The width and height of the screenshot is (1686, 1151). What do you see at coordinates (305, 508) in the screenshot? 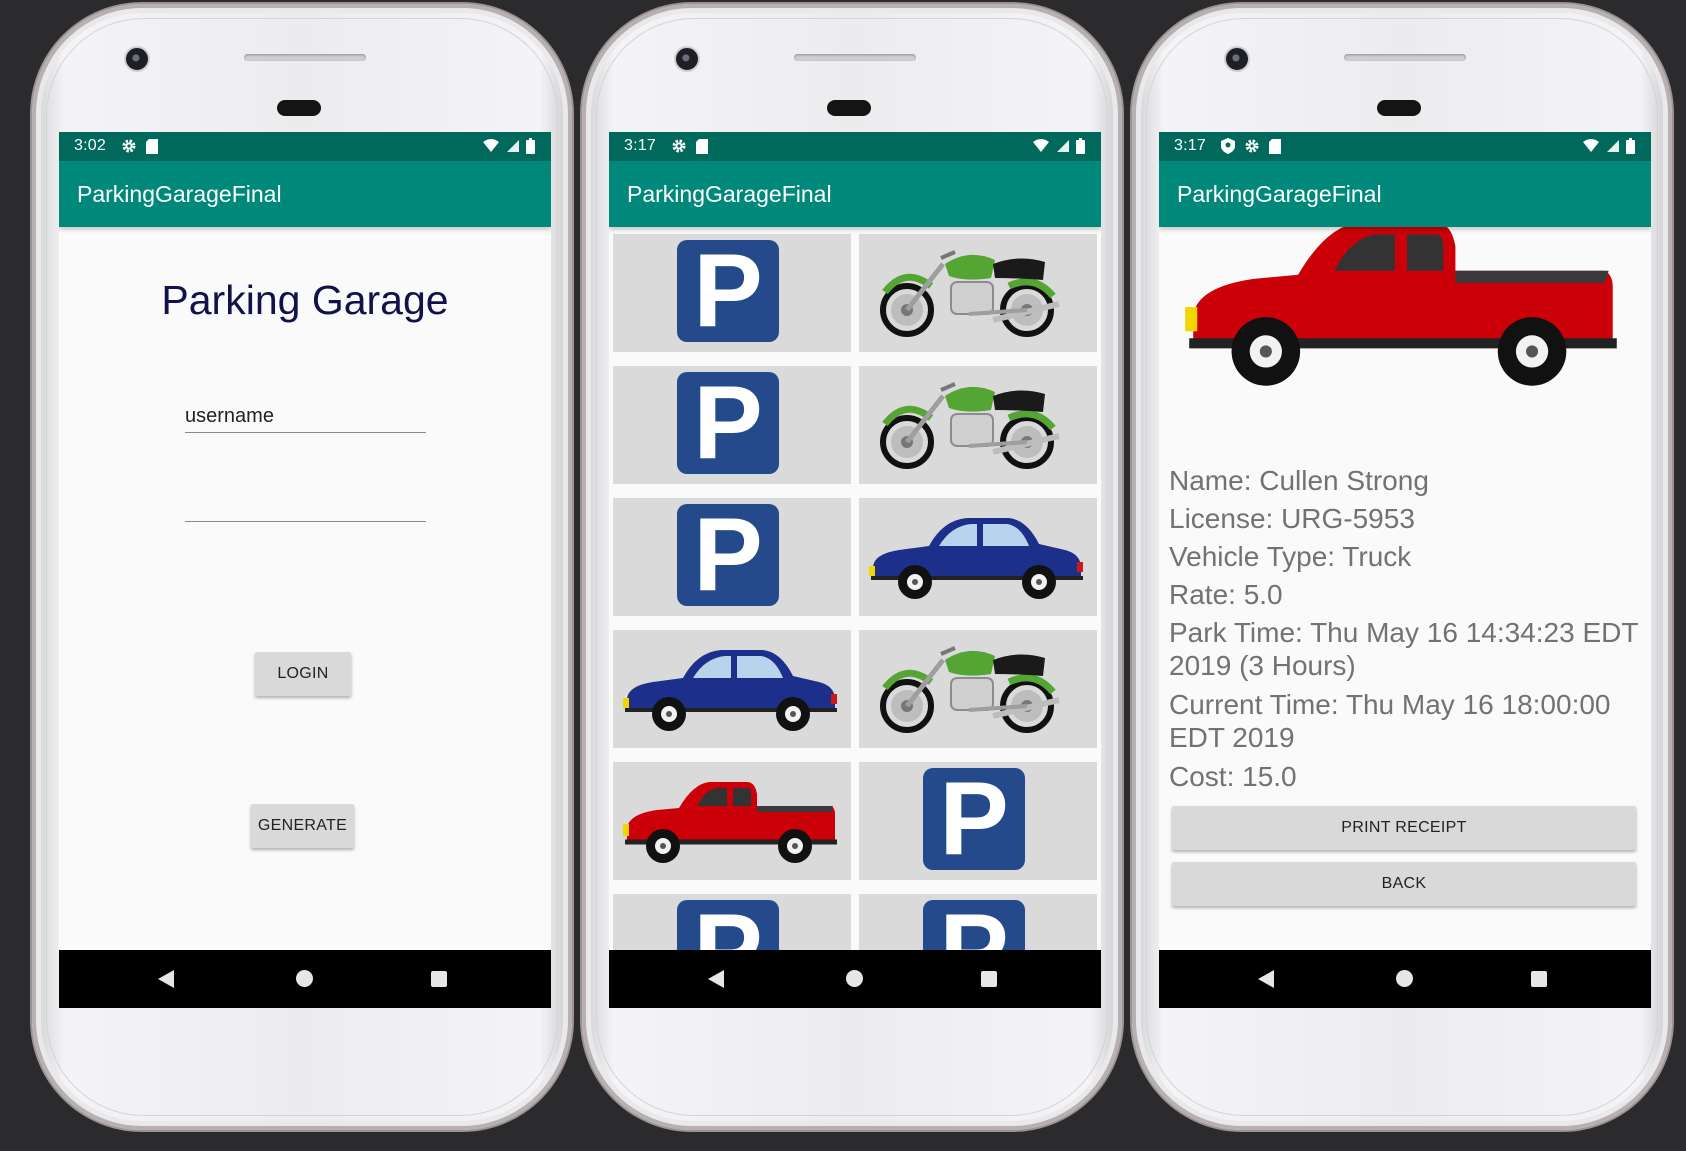
I see `password-field` at bounding box center [305, 508].